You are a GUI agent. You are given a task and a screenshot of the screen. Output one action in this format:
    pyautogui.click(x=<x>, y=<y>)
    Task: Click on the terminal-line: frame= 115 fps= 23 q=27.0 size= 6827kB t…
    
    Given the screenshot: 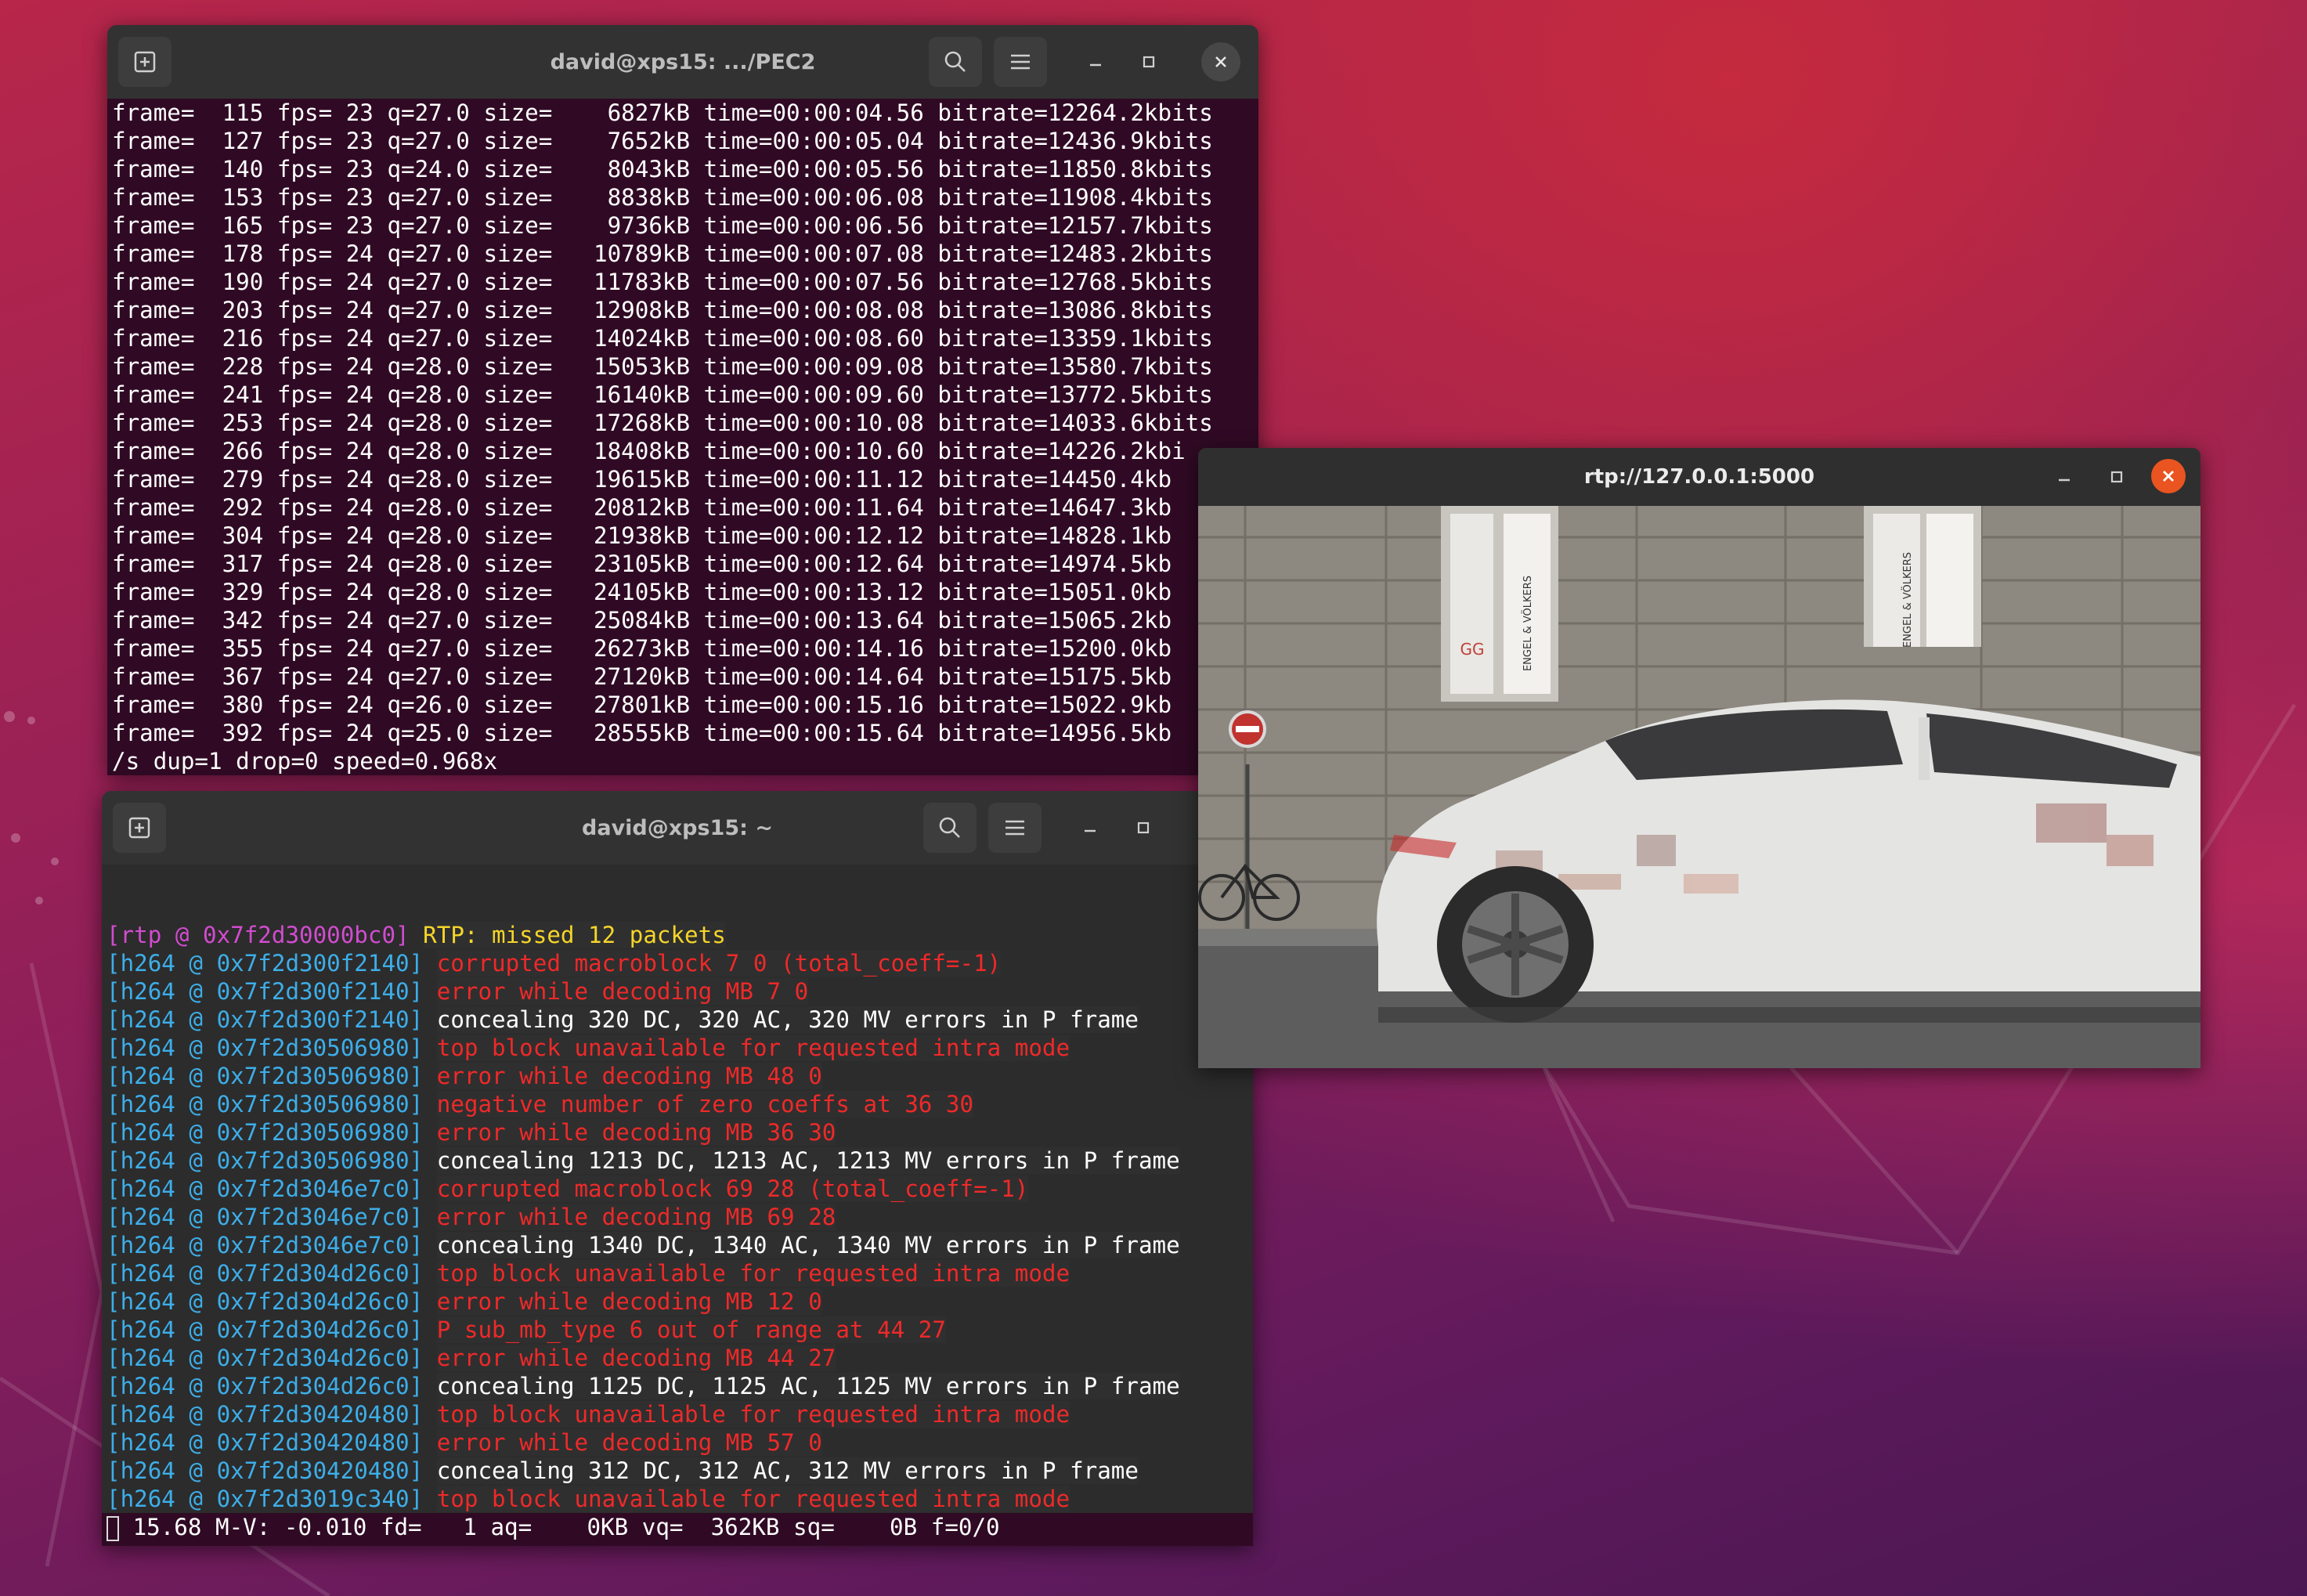 What is the action you would take?
    pyautogui.click(x=663, y=112)
    